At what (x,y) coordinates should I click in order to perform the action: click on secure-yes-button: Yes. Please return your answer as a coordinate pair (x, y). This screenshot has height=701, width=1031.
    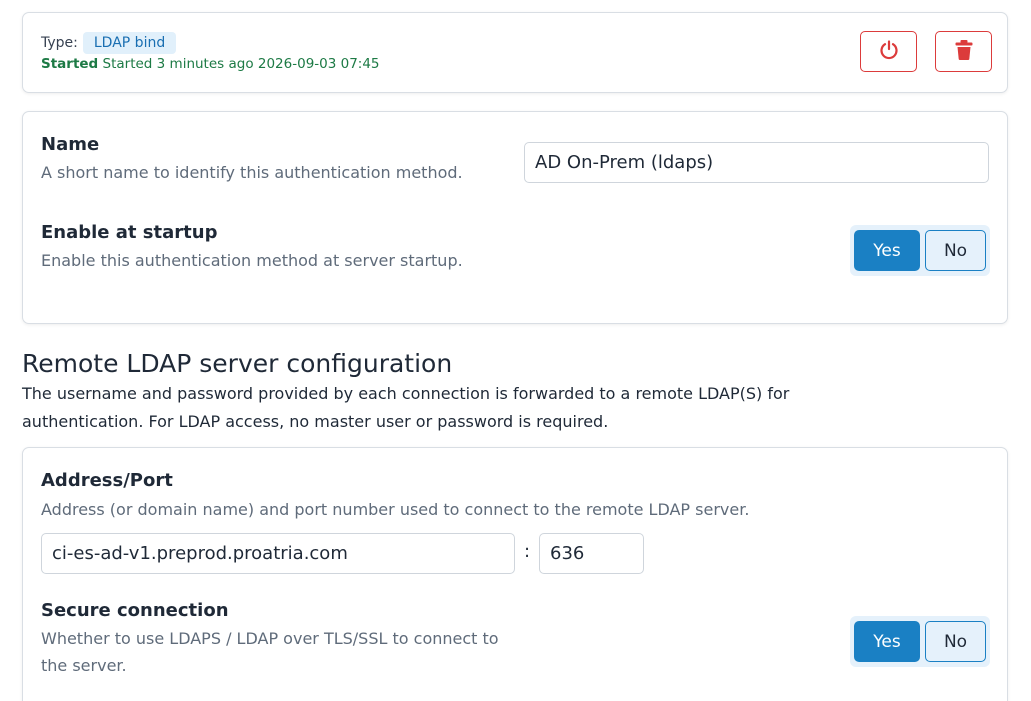
    Looking at the image, I should click on (887, 641).